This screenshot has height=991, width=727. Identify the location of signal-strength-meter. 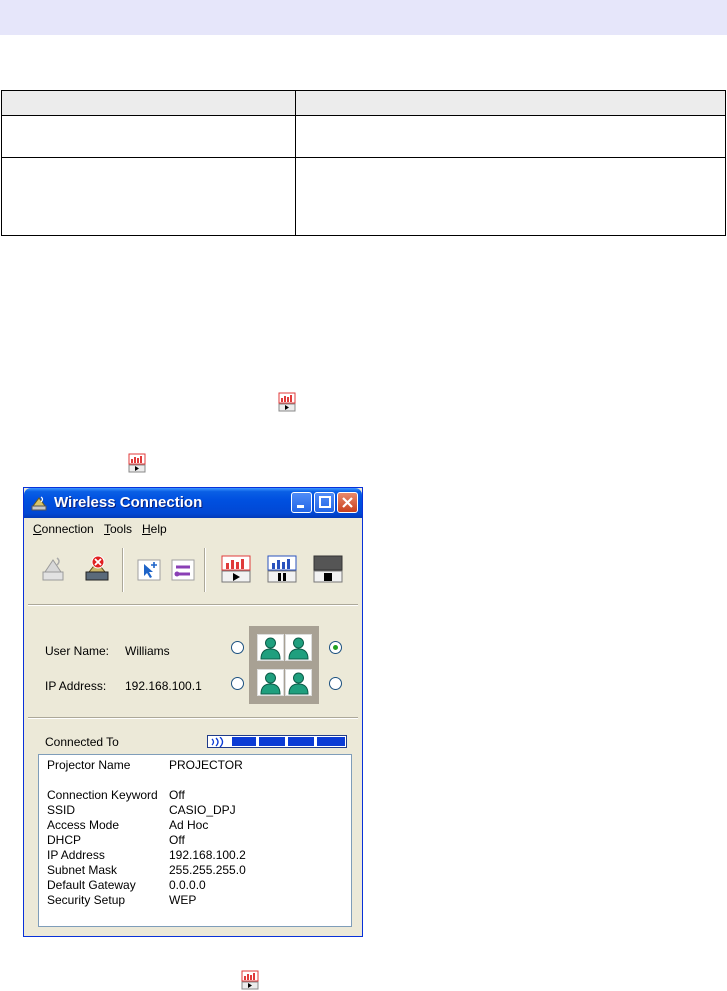
(277, 741).